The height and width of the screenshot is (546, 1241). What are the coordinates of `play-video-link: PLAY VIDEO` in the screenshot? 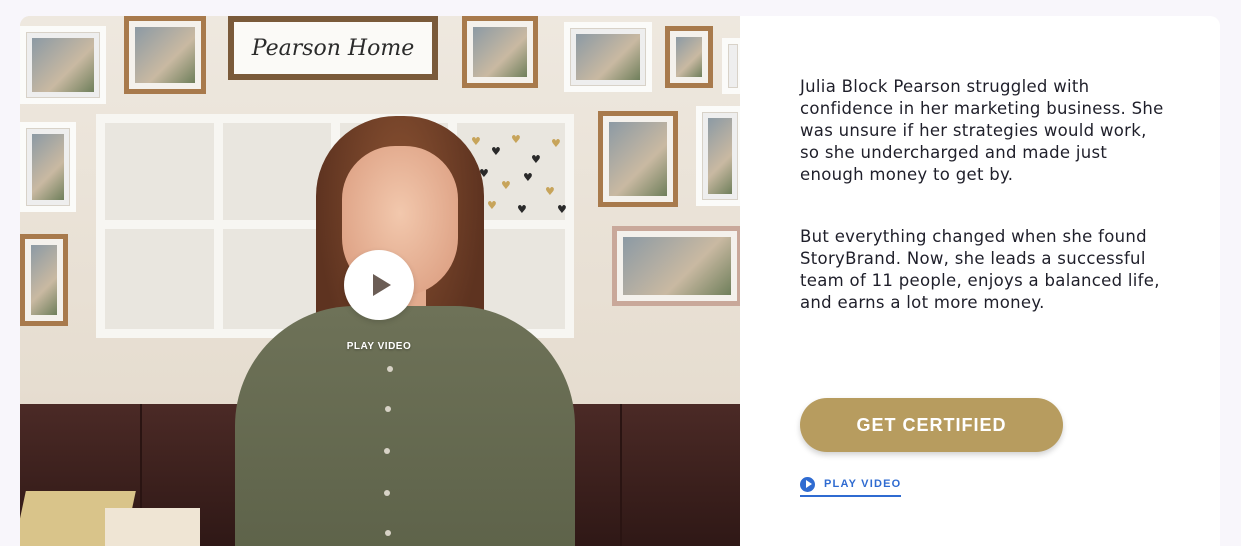 It's located at (851, 485).